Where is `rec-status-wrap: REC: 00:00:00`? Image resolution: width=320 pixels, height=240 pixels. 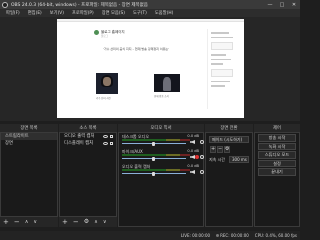 rec-status-wrap: REC: 00:00:00 is located at coordinates (232, 235).